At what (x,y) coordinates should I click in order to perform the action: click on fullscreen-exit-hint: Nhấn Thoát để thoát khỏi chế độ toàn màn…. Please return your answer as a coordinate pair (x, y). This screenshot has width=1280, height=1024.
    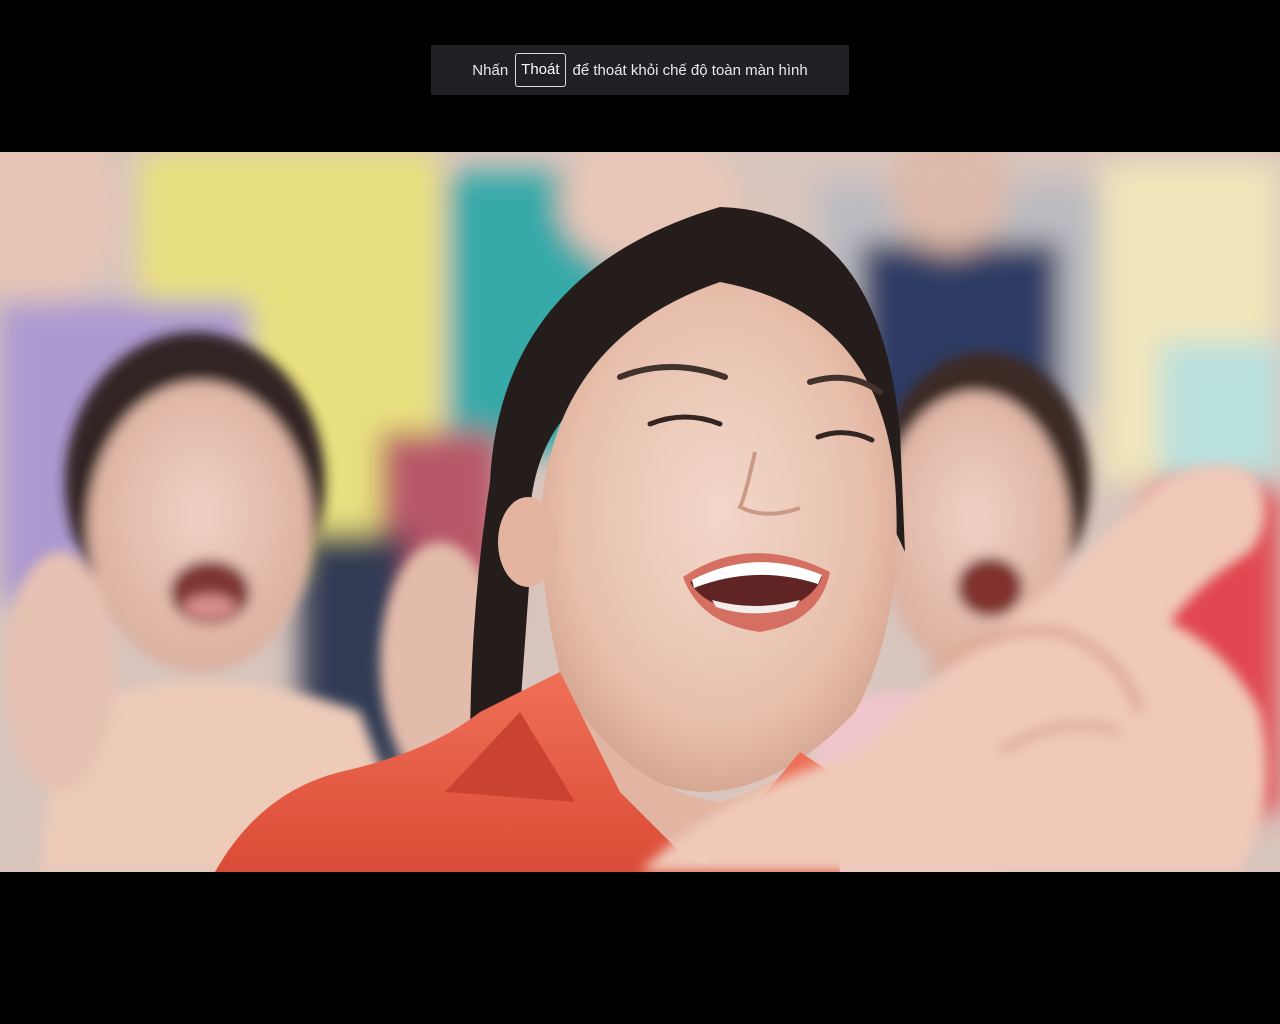
    Looking at the image, I should click on (640, 70).